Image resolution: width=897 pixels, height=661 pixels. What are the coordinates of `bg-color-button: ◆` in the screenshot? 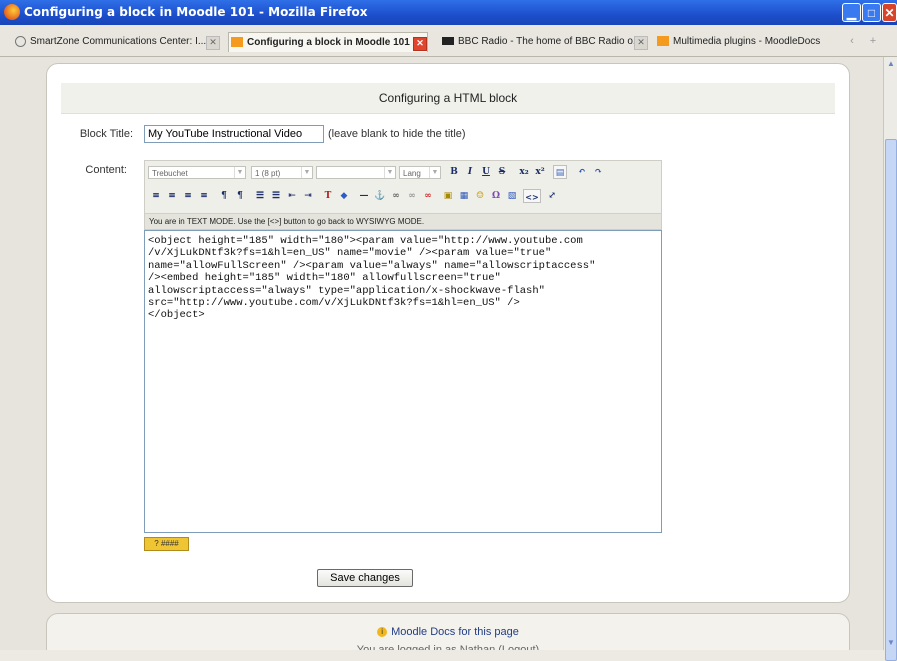 It's located at (344, 196).